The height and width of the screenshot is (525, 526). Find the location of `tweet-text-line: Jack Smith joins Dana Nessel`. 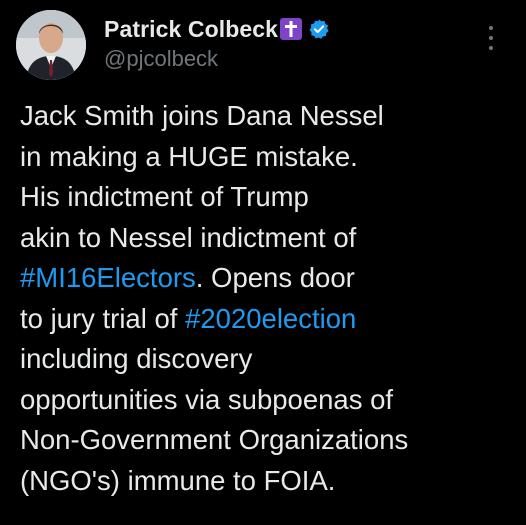

tweet-text-line: Jack Smith joins Dana Nessel is located at coordinates (270, 116).